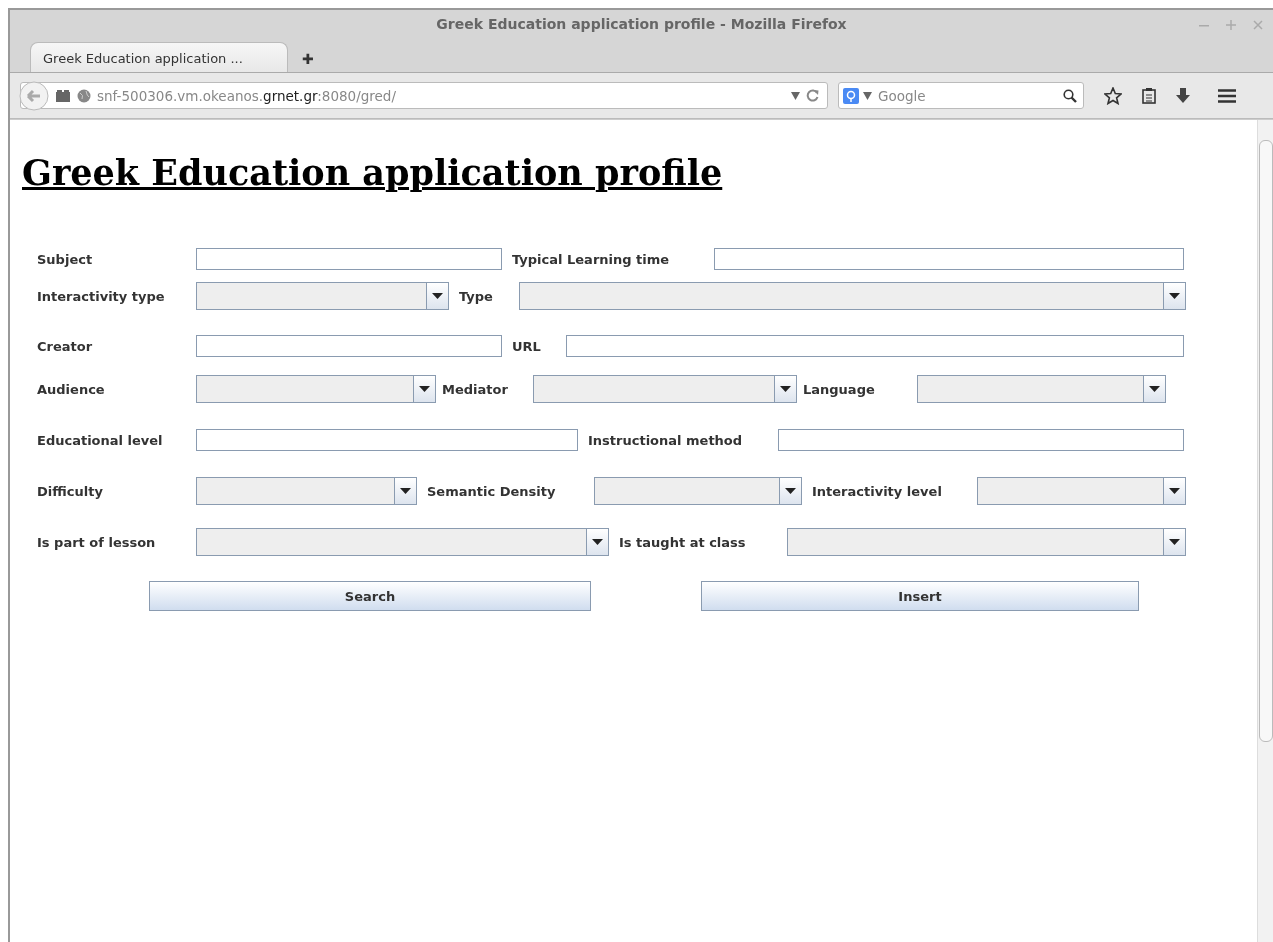 This screenshot has width=1273, height=942. What do you see at coordinates (1231, 25) in the screenshot?
I see `maximize-icon` at bounding box center [1231, 25].